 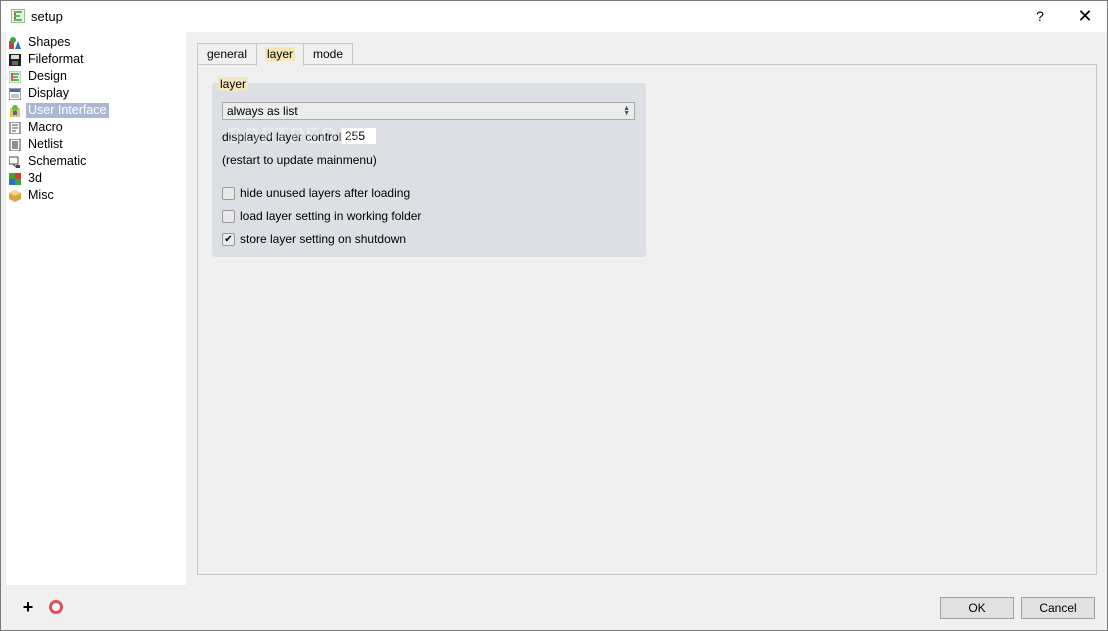 I want to click on sidebar-item-shapes: Shapes, so click(x=40, y=42).